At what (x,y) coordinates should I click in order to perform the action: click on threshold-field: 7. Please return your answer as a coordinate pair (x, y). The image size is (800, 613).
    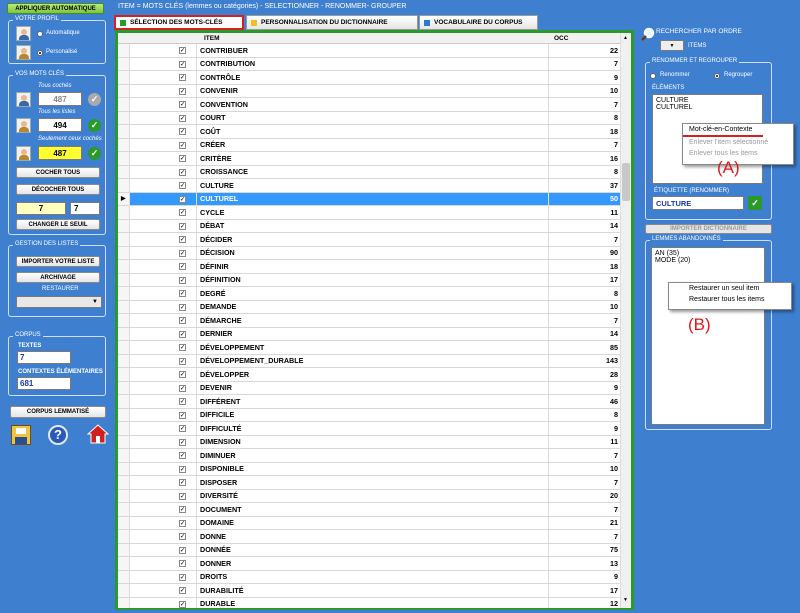
    Looking at the image, I should click on (41, 208).